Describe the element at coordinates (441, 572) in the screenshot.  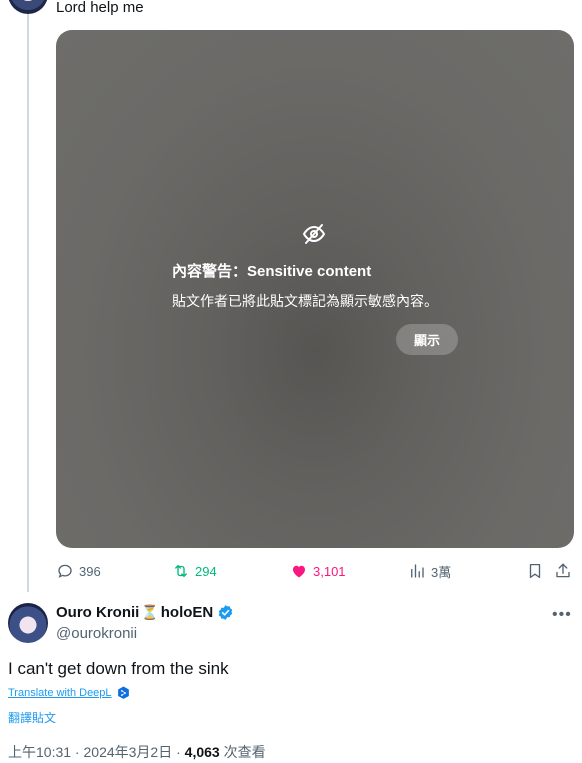
I see `view-count: 3萬` at that location.